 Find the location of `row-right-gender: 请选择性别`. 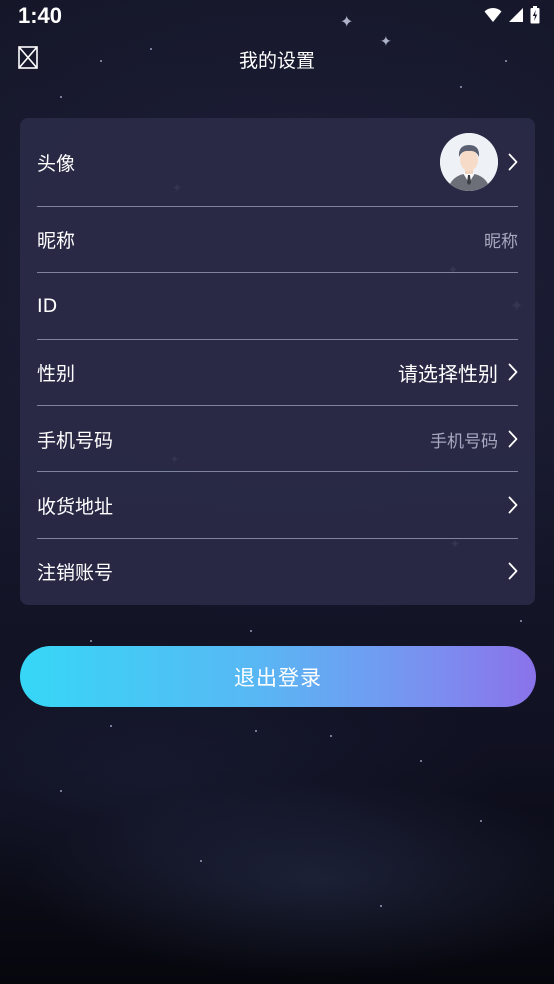

row-right-gender: 请选择性别 is located at coordinates (458, 372).